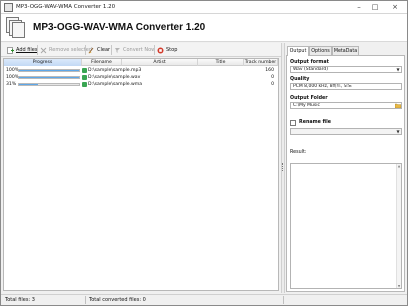  I want to click on folder-icon, so click(397, 105).